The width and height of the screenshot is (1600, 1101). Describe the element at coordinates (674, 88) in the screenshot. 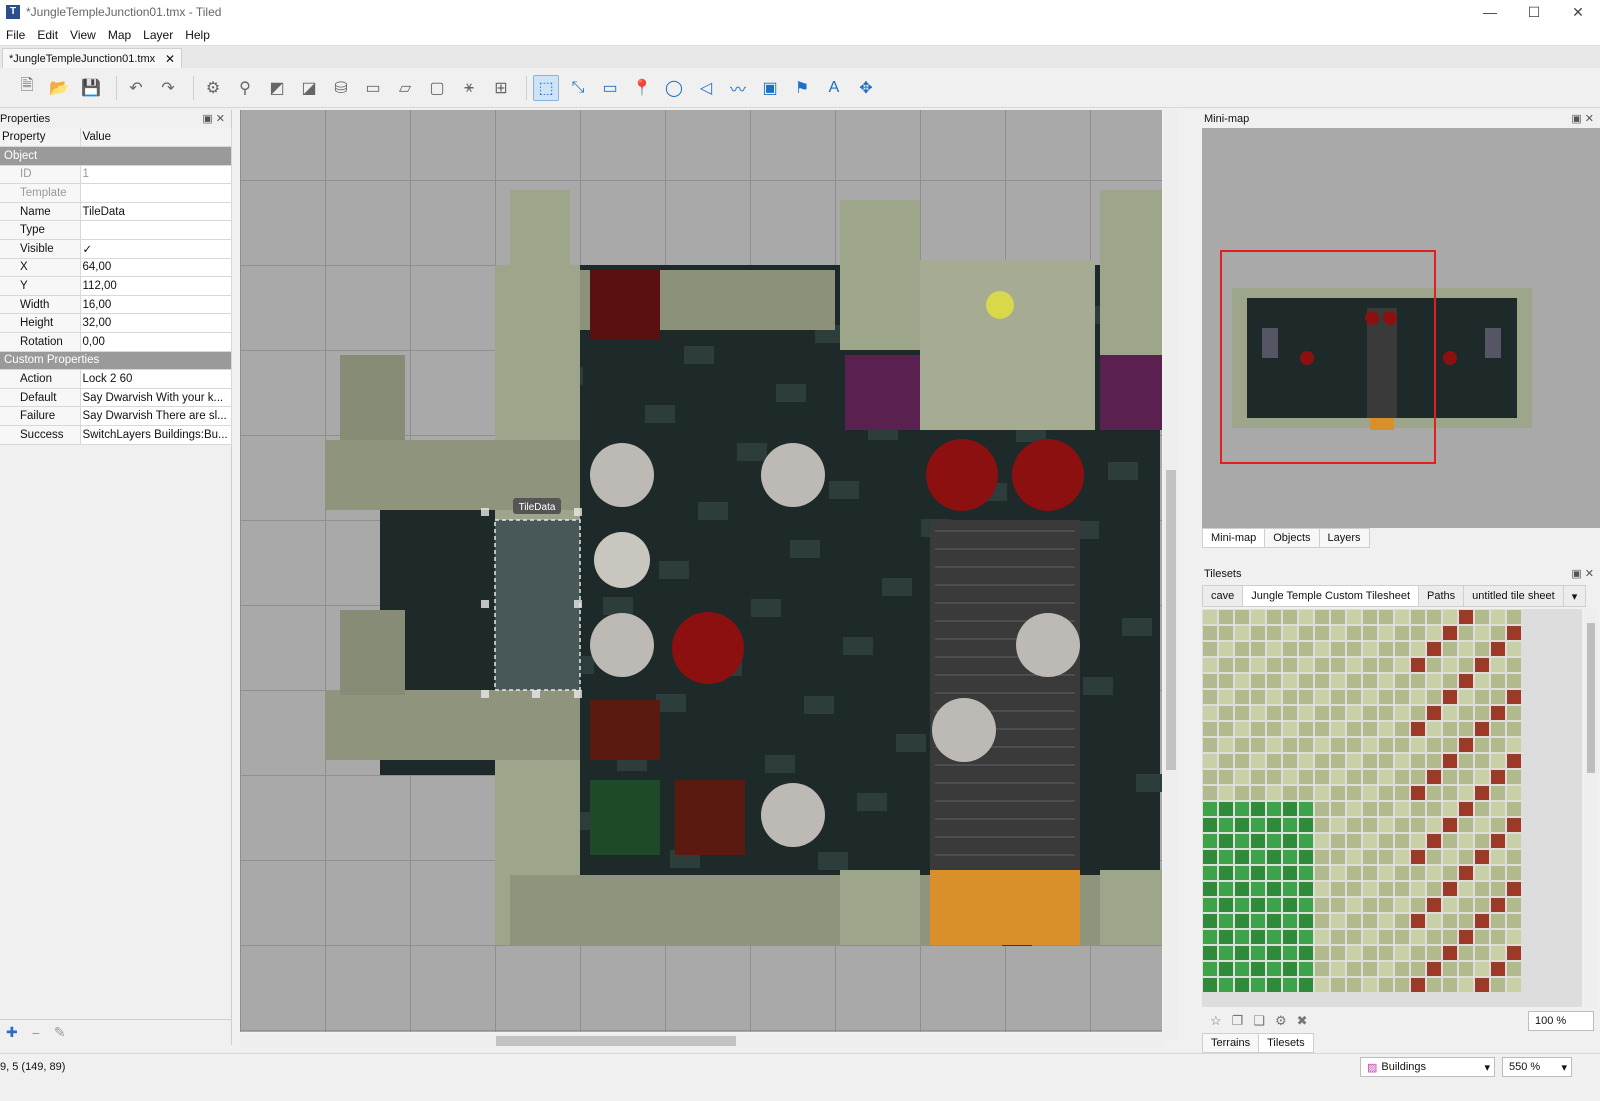

I see `insert-ellipse-icon: ◯` at that location.